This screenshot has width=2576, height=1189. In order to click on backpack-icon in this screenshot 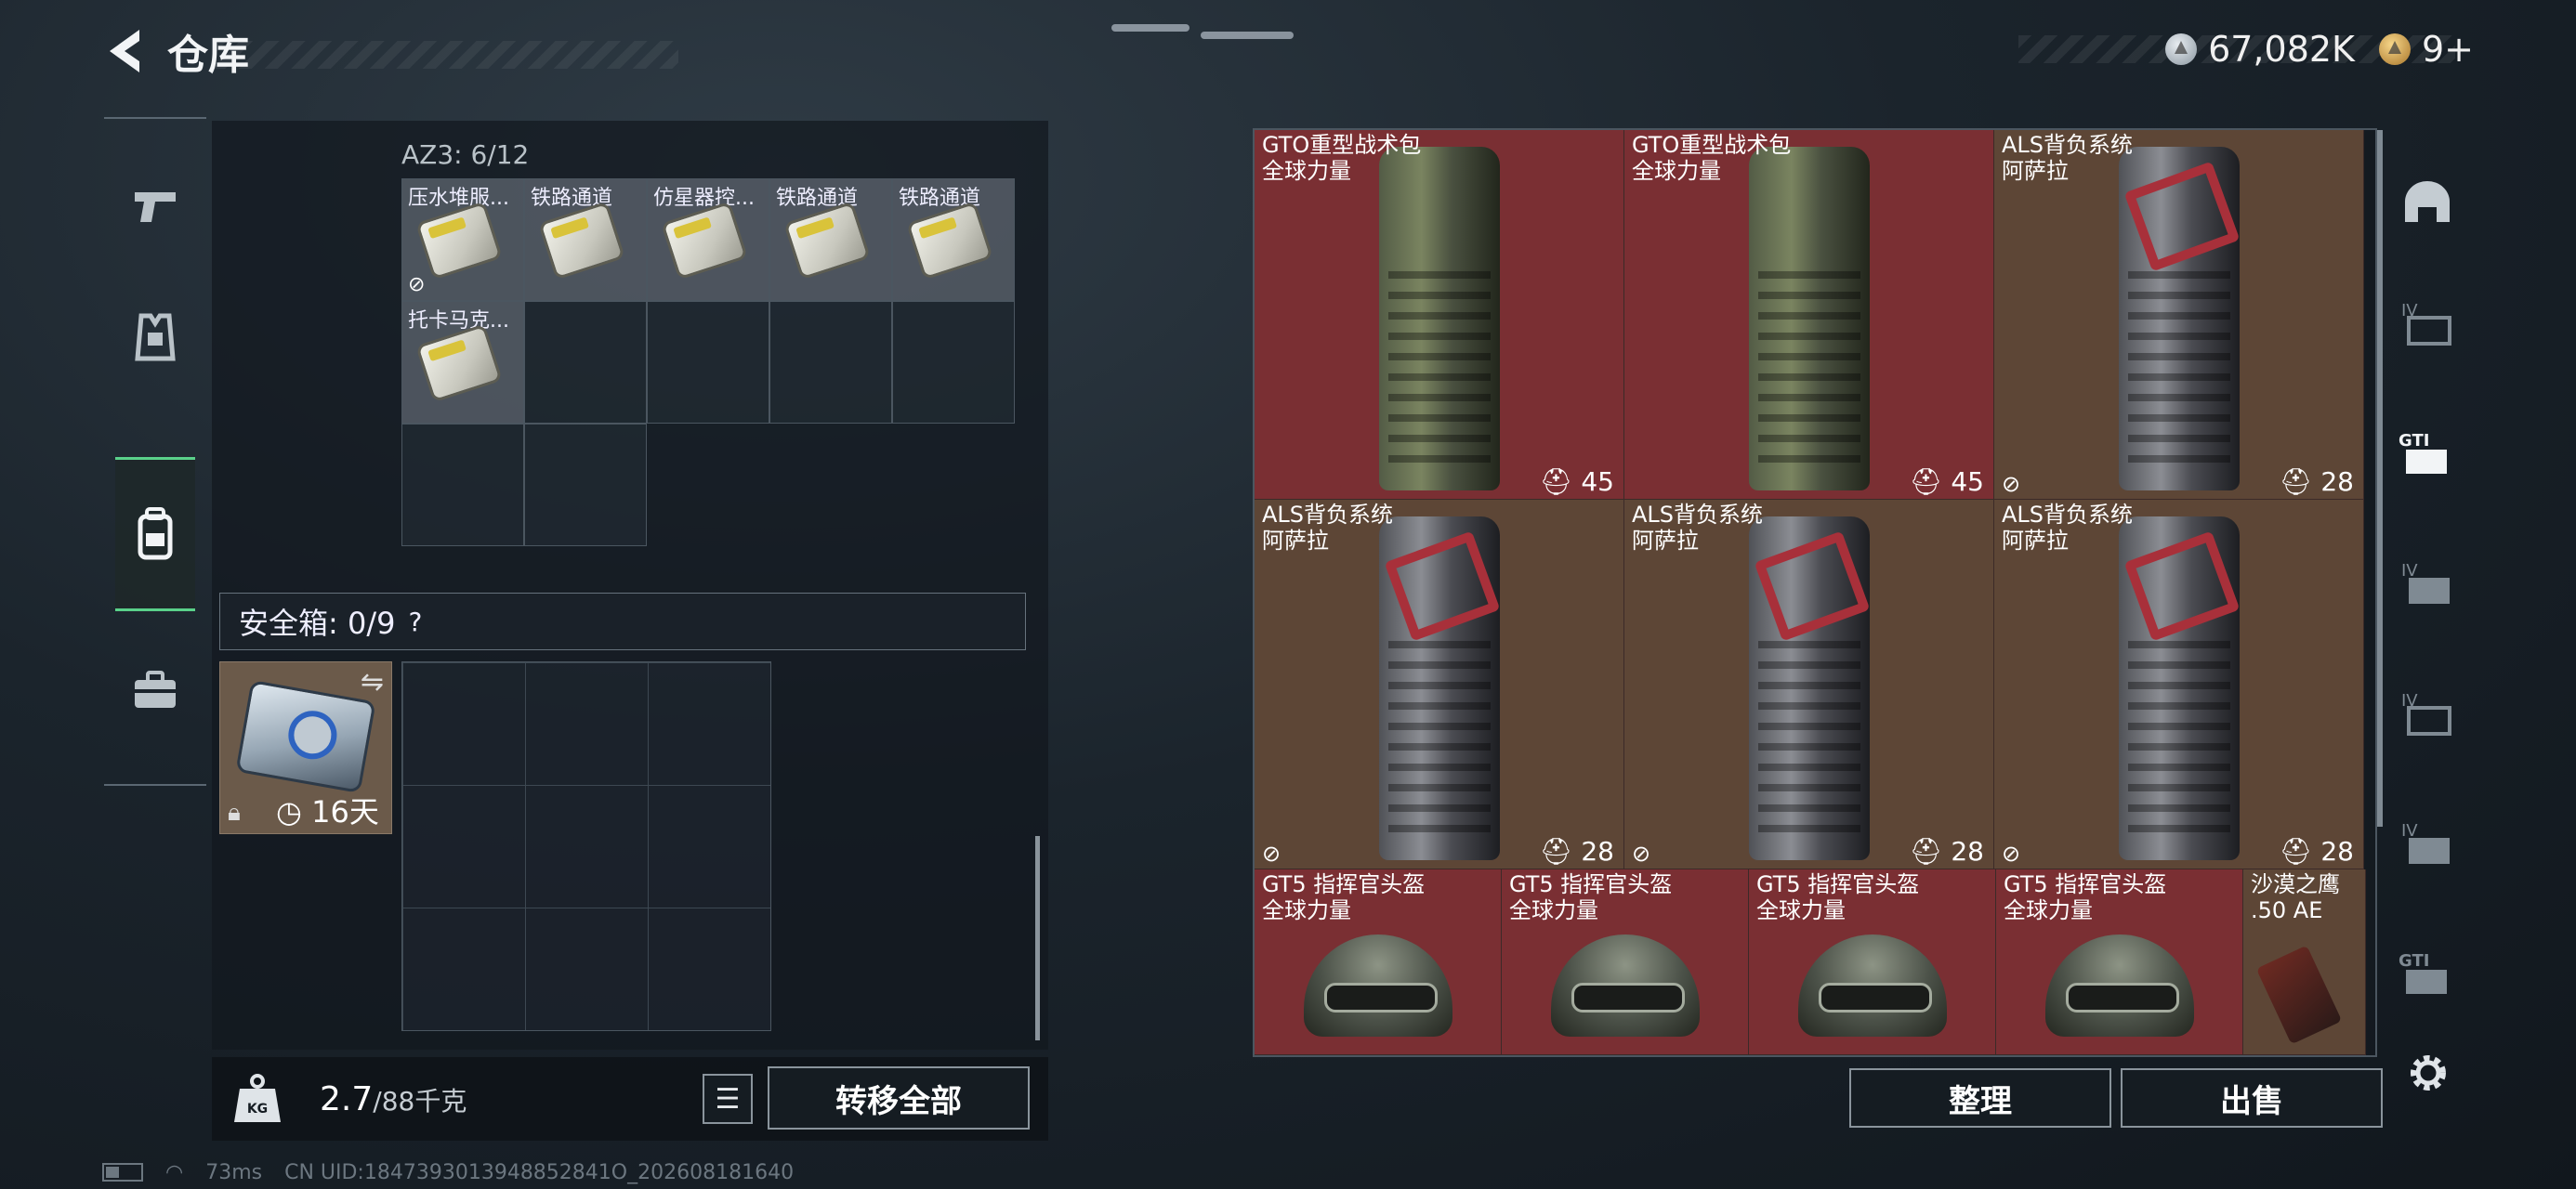, I will do `click(155, 533)`.